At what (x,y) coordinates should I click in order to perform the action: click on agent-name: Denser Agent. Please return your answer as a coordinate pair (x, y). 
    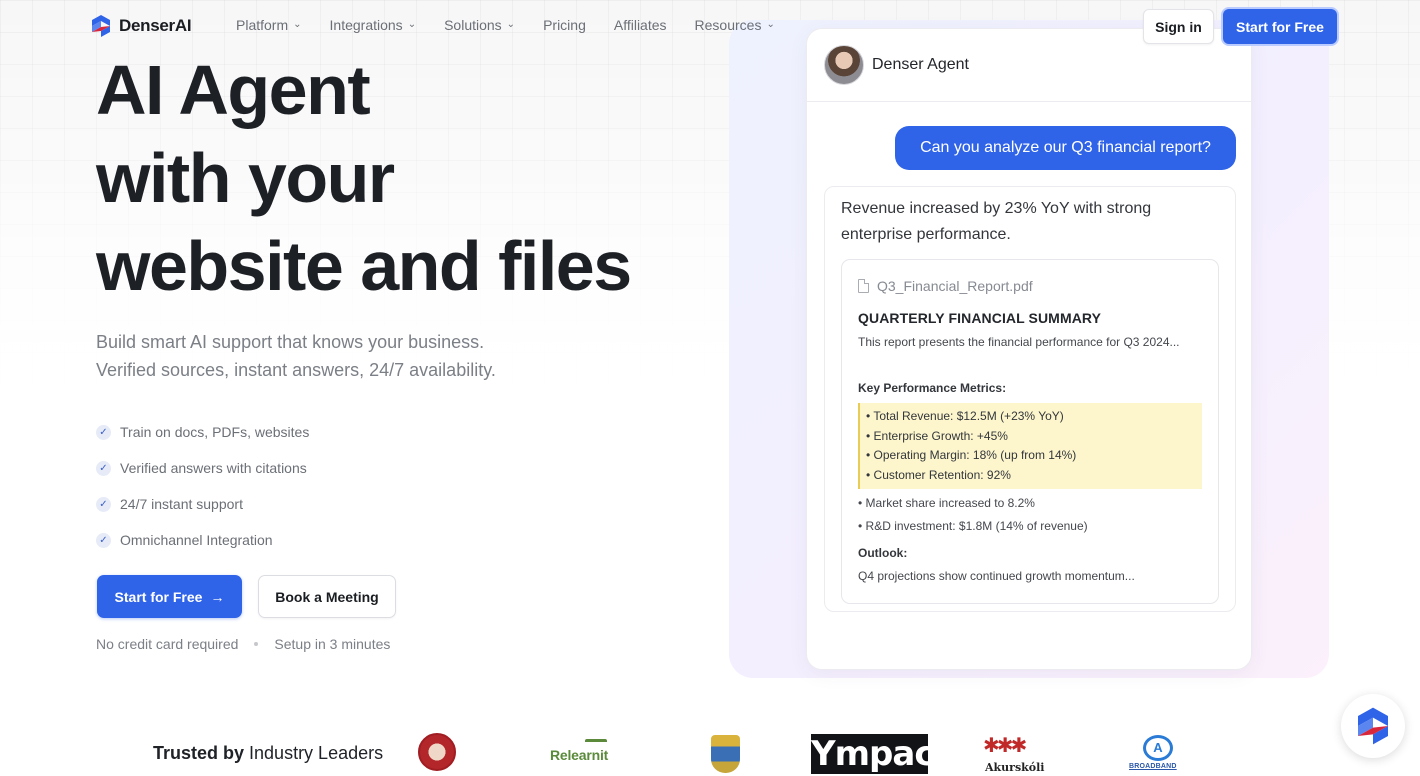
    Looking at the image, I should click on (920, 64).